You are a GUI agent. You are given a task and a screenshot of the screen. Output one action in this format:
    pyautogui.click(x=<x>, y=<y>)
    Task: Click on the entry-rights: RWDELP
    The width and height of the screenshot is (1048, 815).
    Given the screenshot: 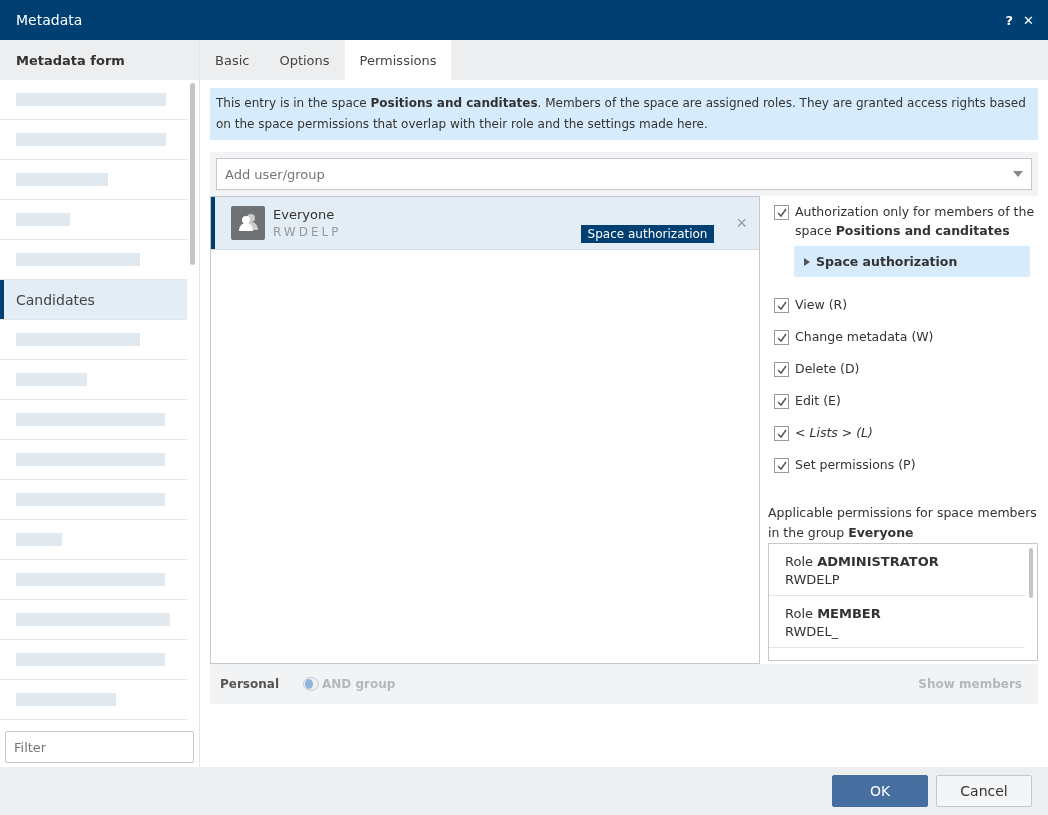 What is the action you would take?
    pyautogui.click(x=308, y=232)
    